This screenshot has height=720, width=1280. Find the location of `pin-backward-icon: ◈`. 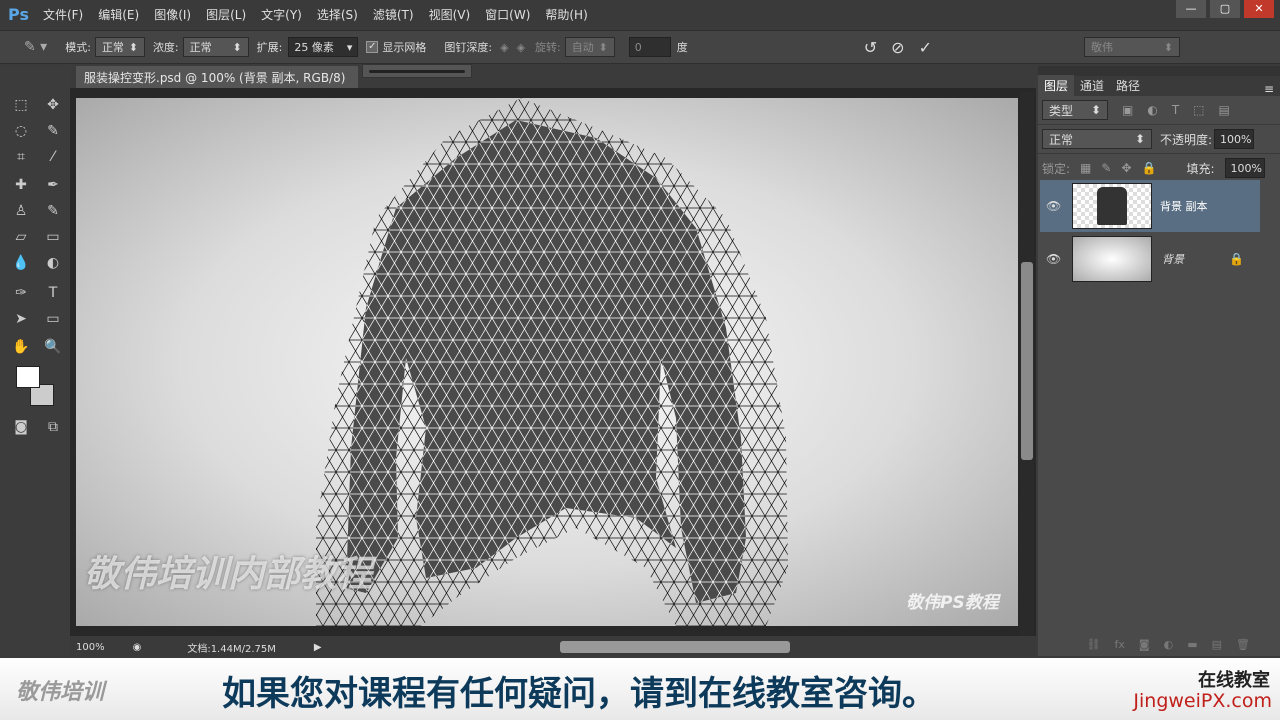

pin-backward-icon: ◈ is located at coordinates (521, 47).